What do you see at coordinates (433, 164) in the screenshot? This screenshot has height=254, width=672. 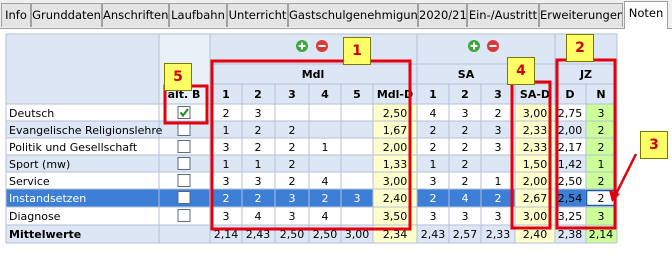 I see `sa-grade-cell: 1` at bounding box center [433, 164].